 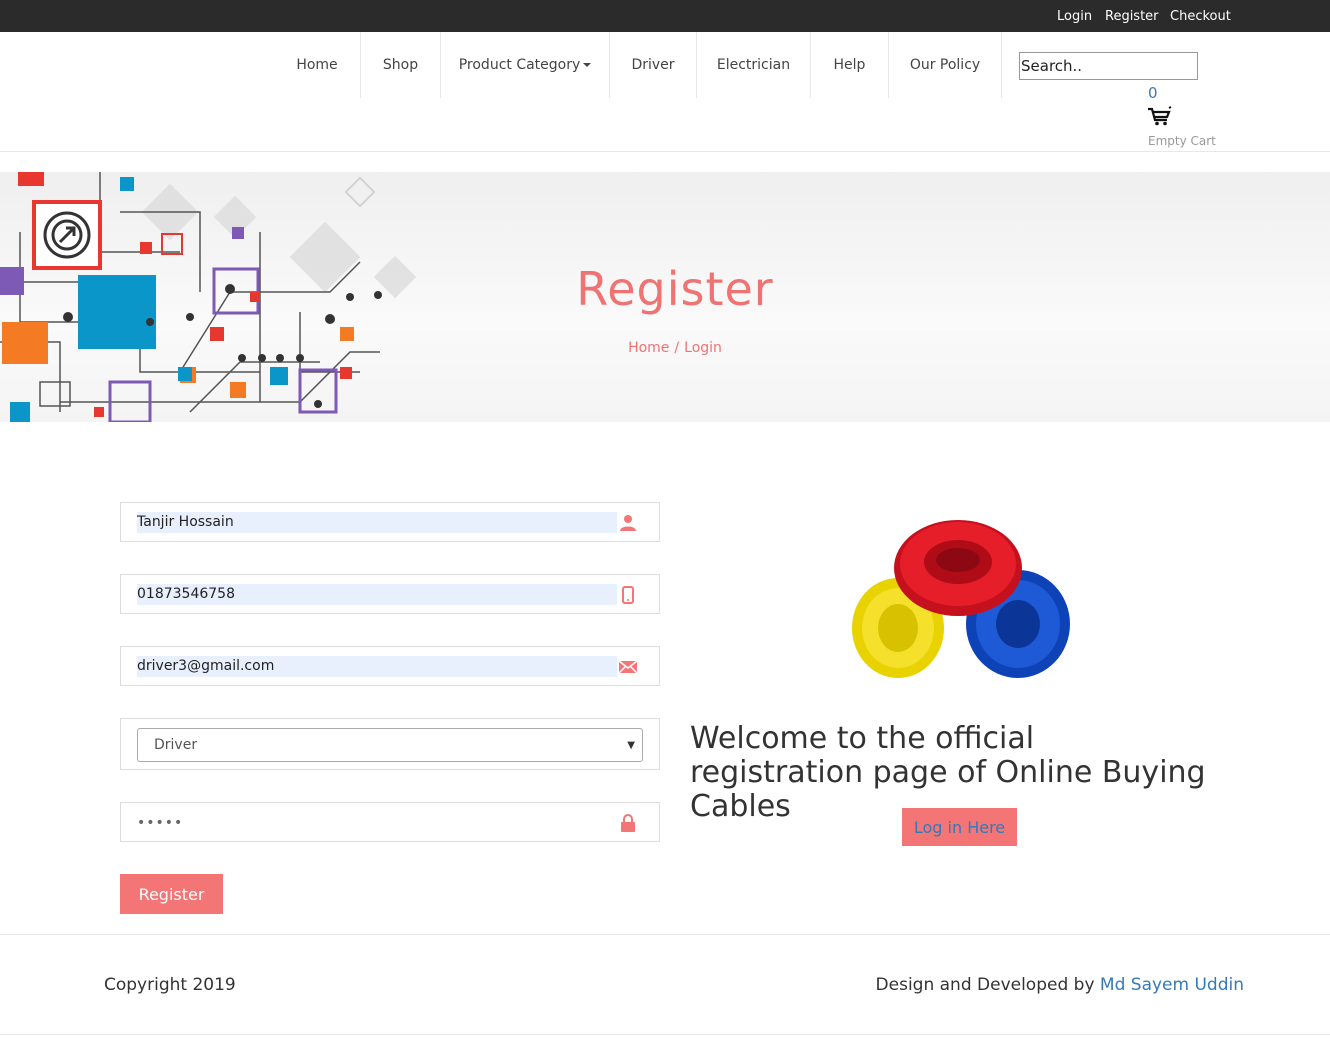 I want to click on nav-item-product-category: Product Category, so click(x=525, y=65).